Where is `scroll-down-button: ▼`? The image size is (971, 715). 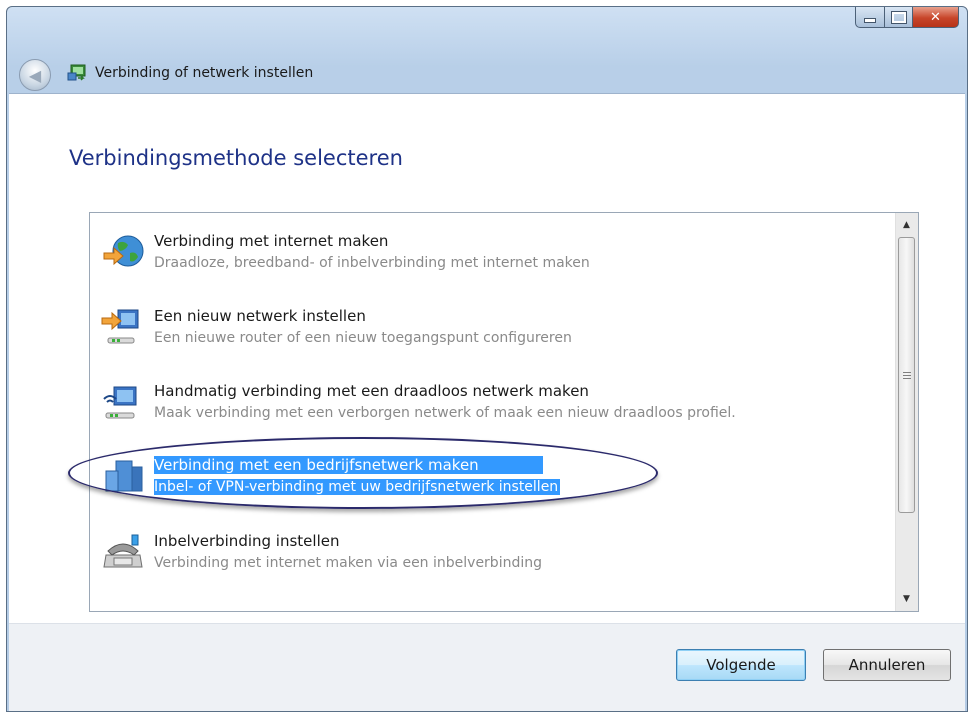
scroll-down-button: ▼ is located at coordinates (906, 599).